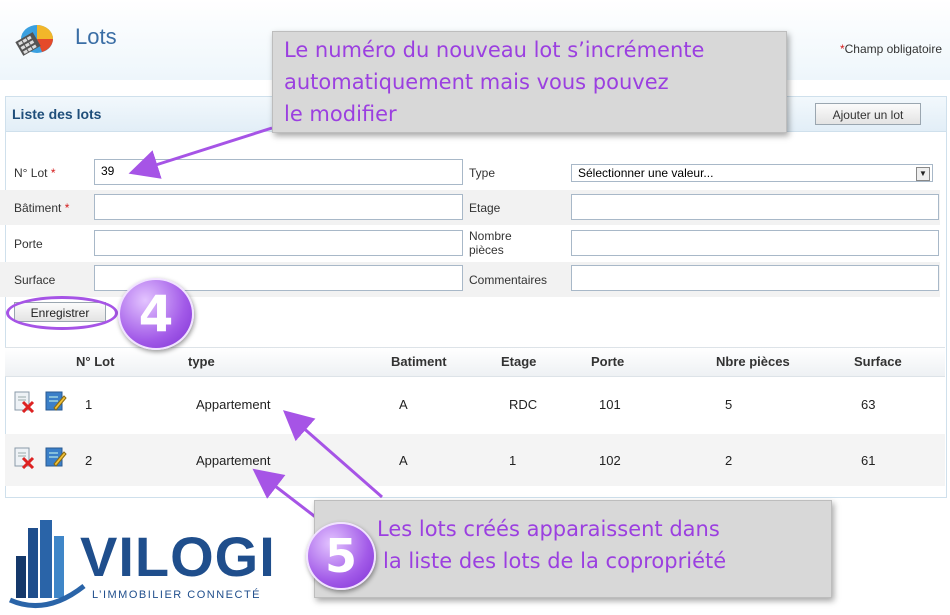  What do you see at coordinates (89, 460) in the screenshot?
I see `cell-lot: 2` at bounding box center [89, 460].